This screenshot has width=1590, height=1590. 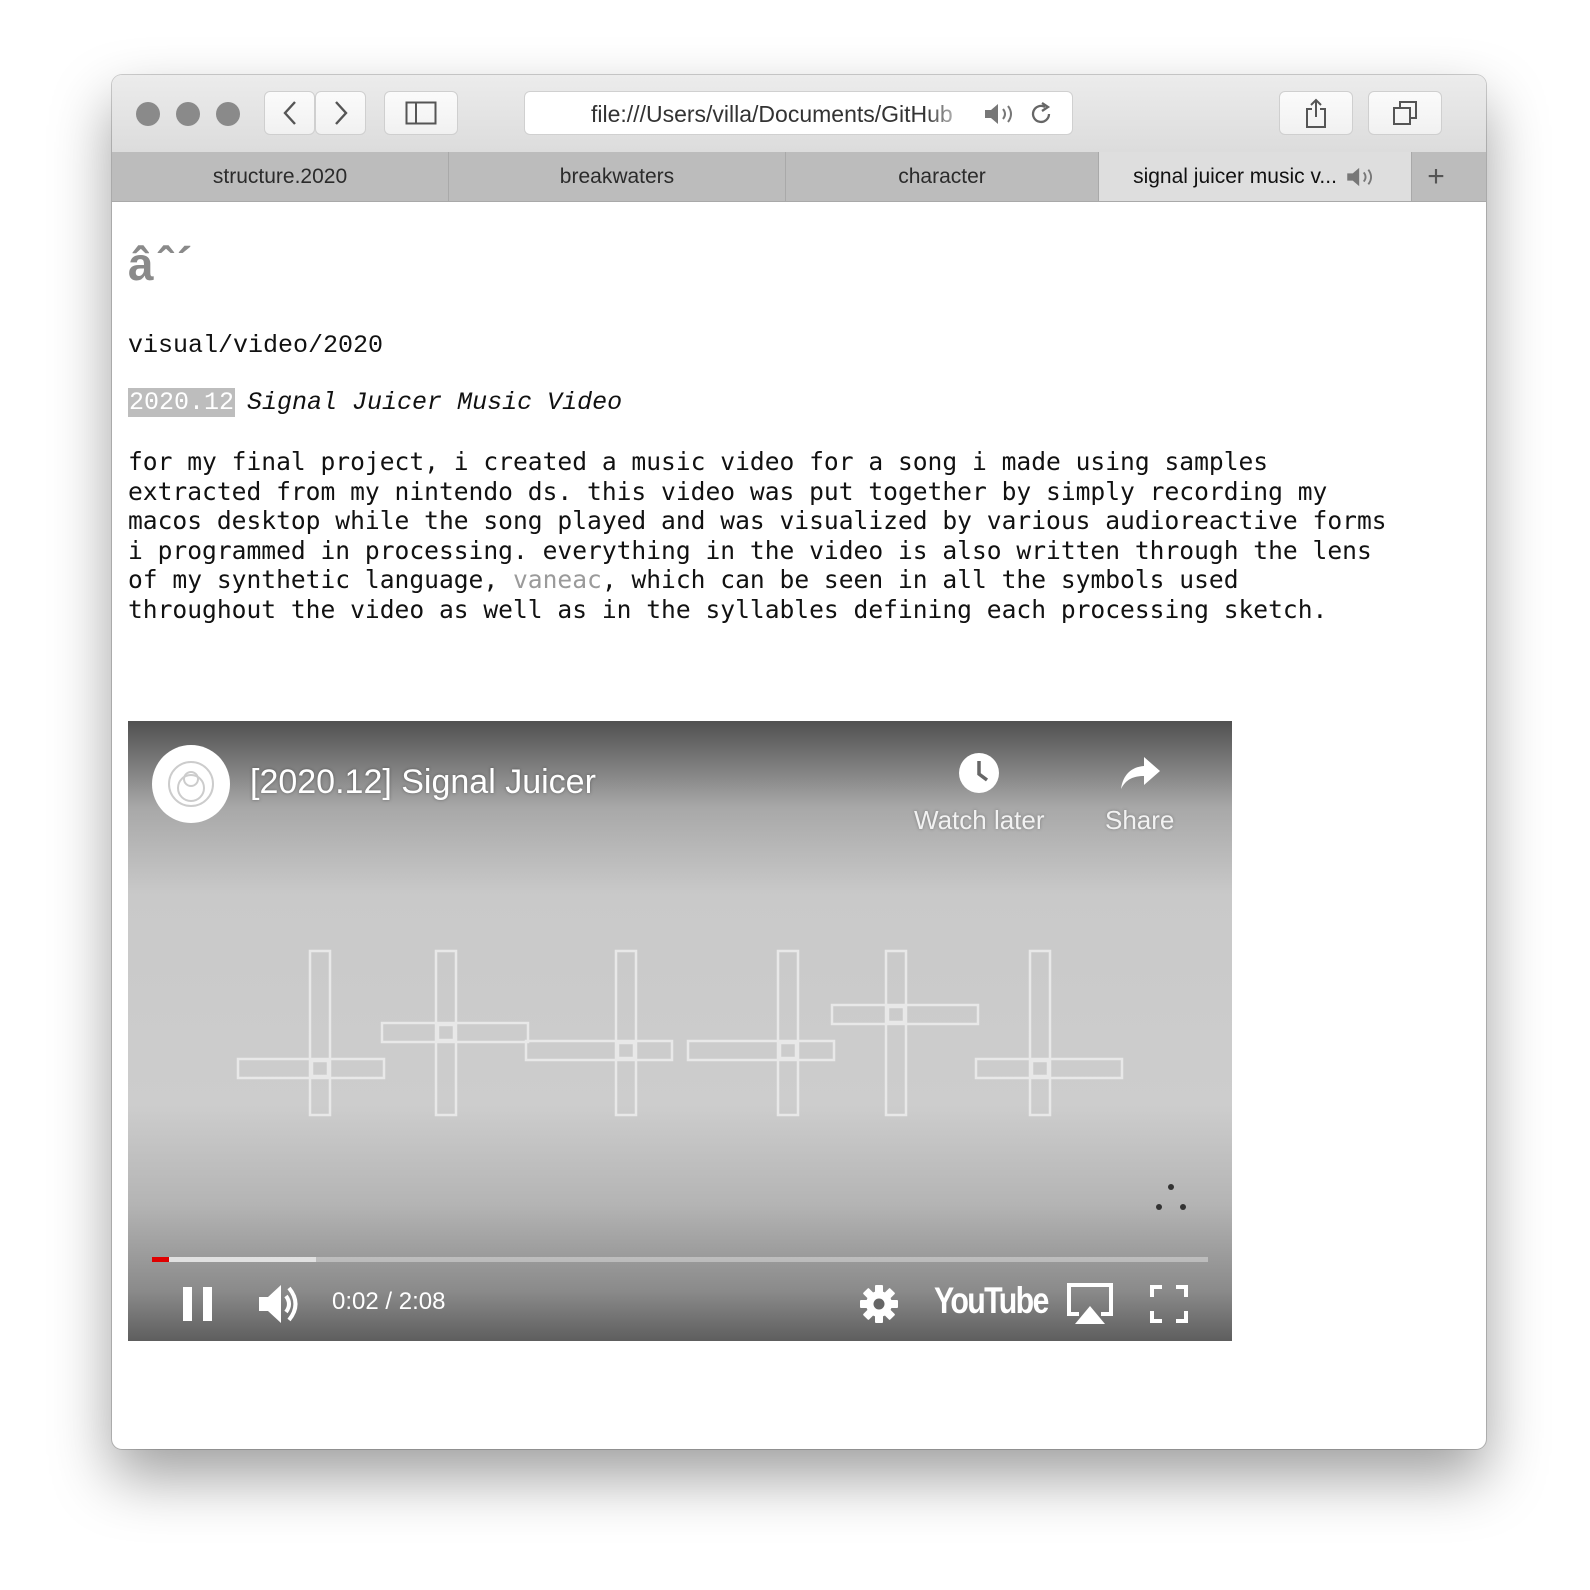 I want to click on fullscreen-icon, so click(x=1169, y=1304).